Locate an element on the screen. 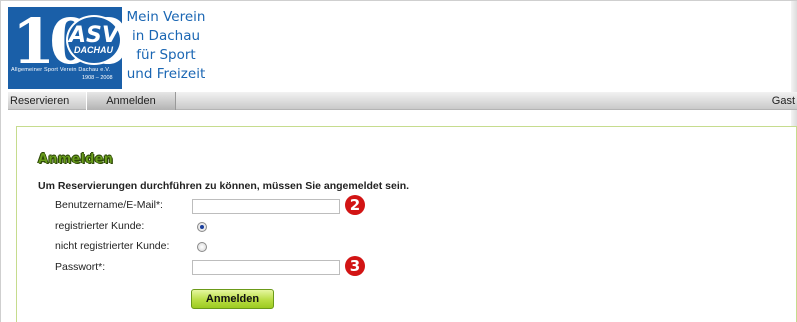  nav-item-reservieren: Reservieren is located at coordinates (47, 101).